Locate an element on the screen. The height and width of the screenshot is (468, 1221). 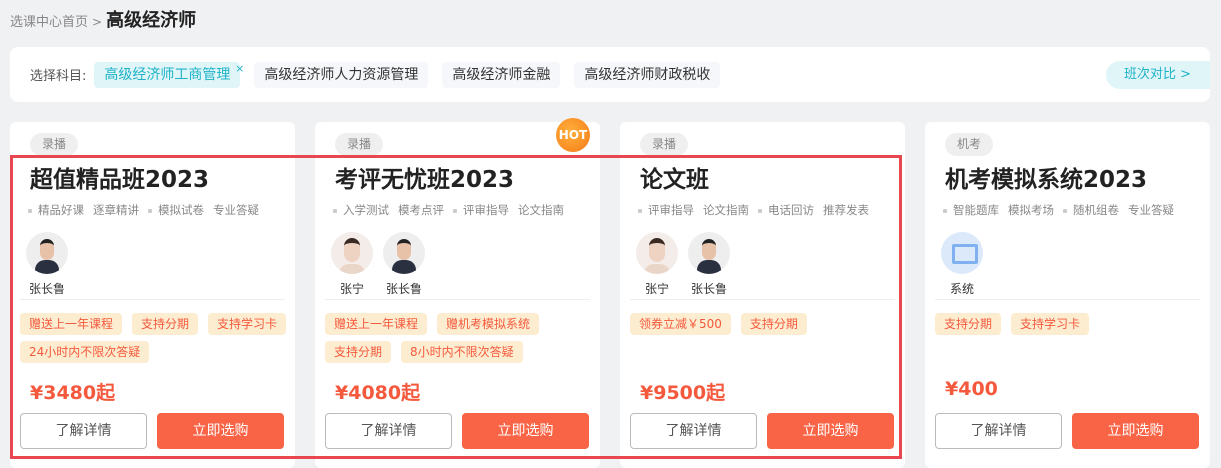
close-icon: × is located at coordinates (239, 69).